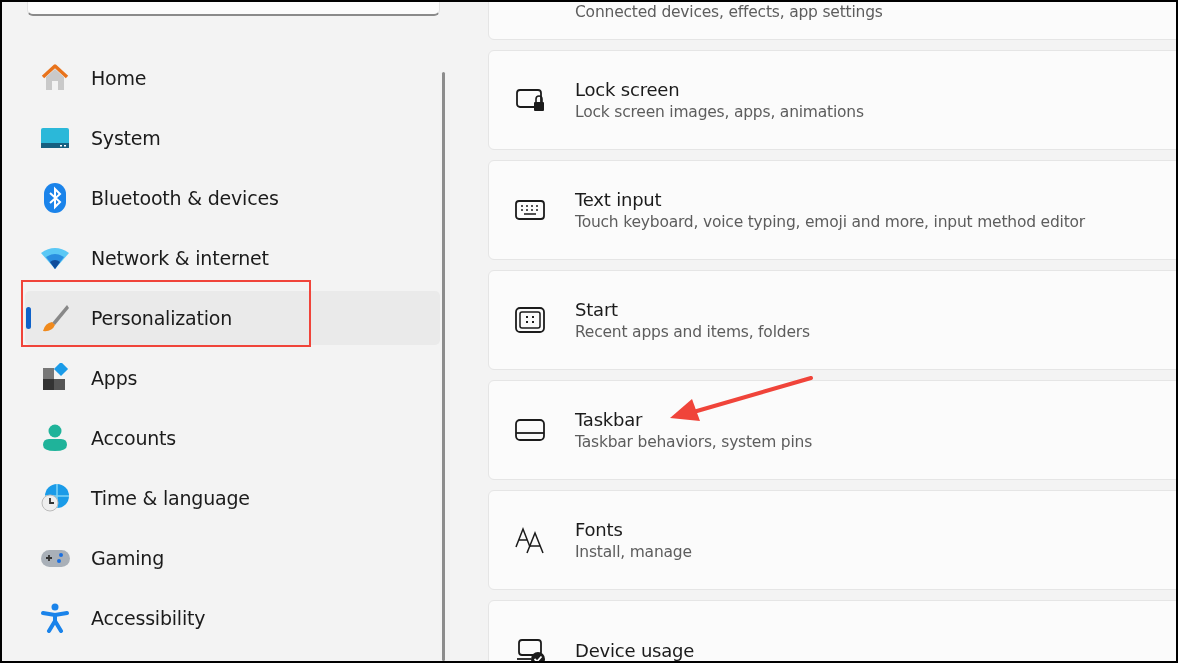  Describe the element at coordinates (597, 309) in the screenshot. I see `card-title: Start` at that location.